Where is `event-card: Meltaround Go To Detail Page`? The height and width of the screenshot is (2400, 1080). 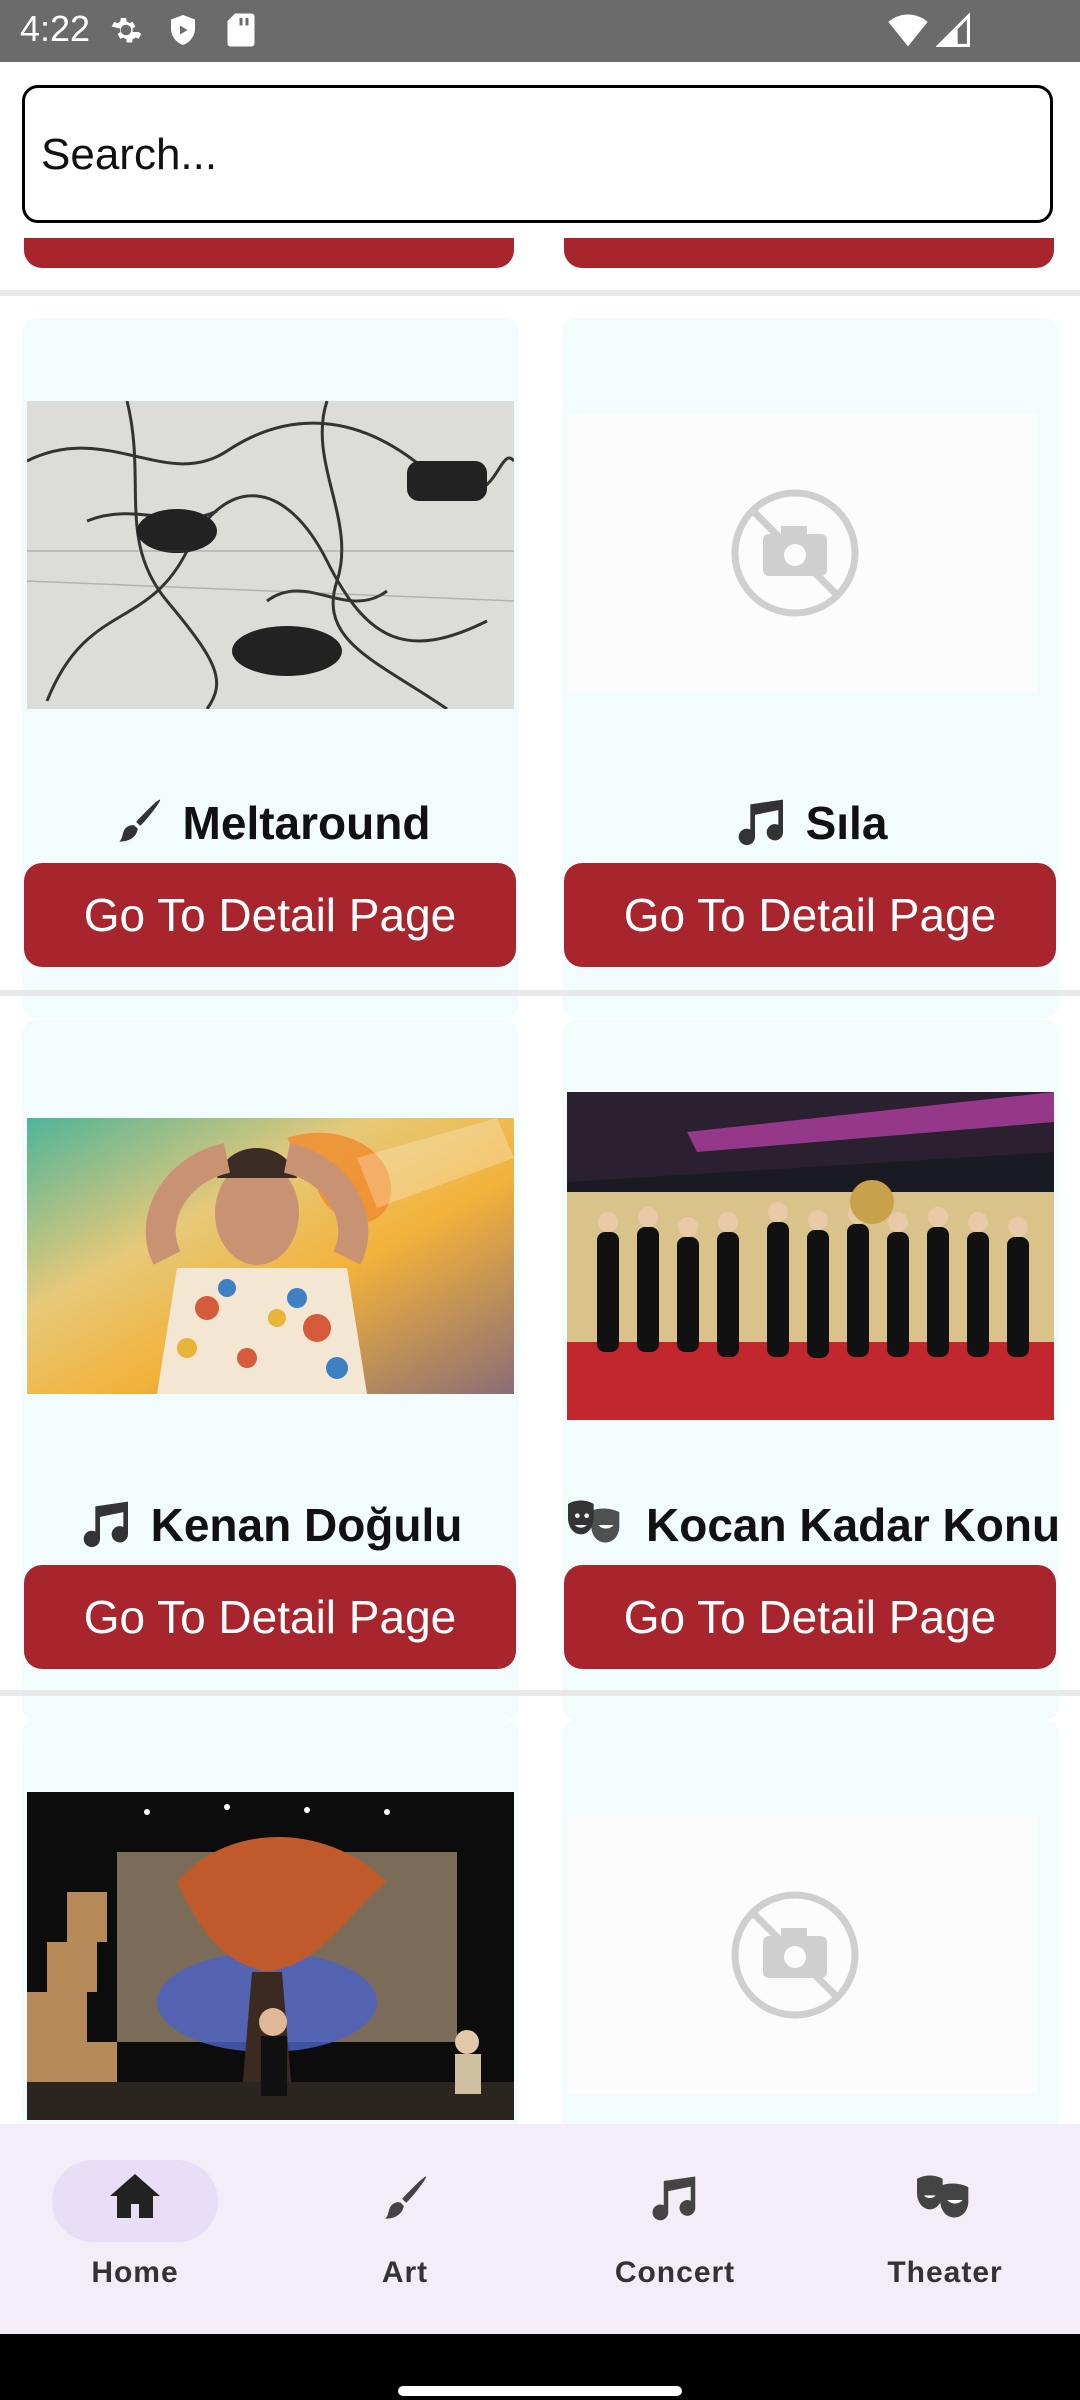 event-card: Meltaround Go To Detail Page is located at coordinates (270, 668).